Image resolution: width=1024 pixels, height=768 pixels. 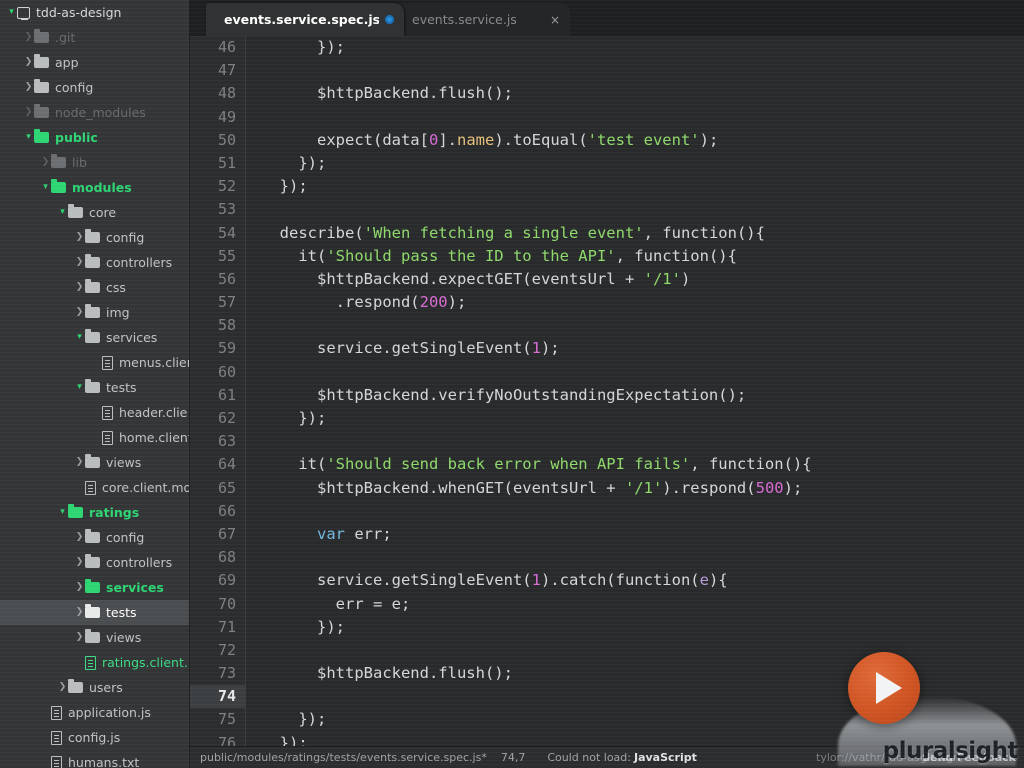 I want to click on tree-item-header-clie: · header.clie, so click(x=94, y=412).